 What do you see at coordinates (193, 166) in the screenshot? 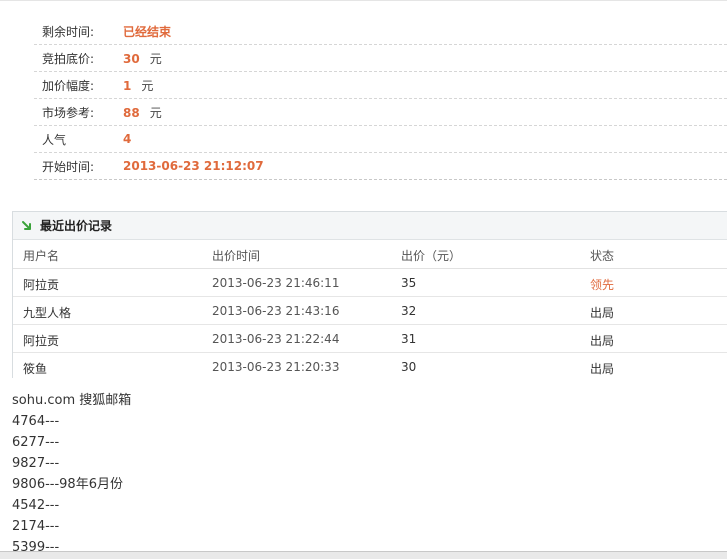
I see `info-value: 2013-06-23 21:12:07` at bounding box center [193, 166].